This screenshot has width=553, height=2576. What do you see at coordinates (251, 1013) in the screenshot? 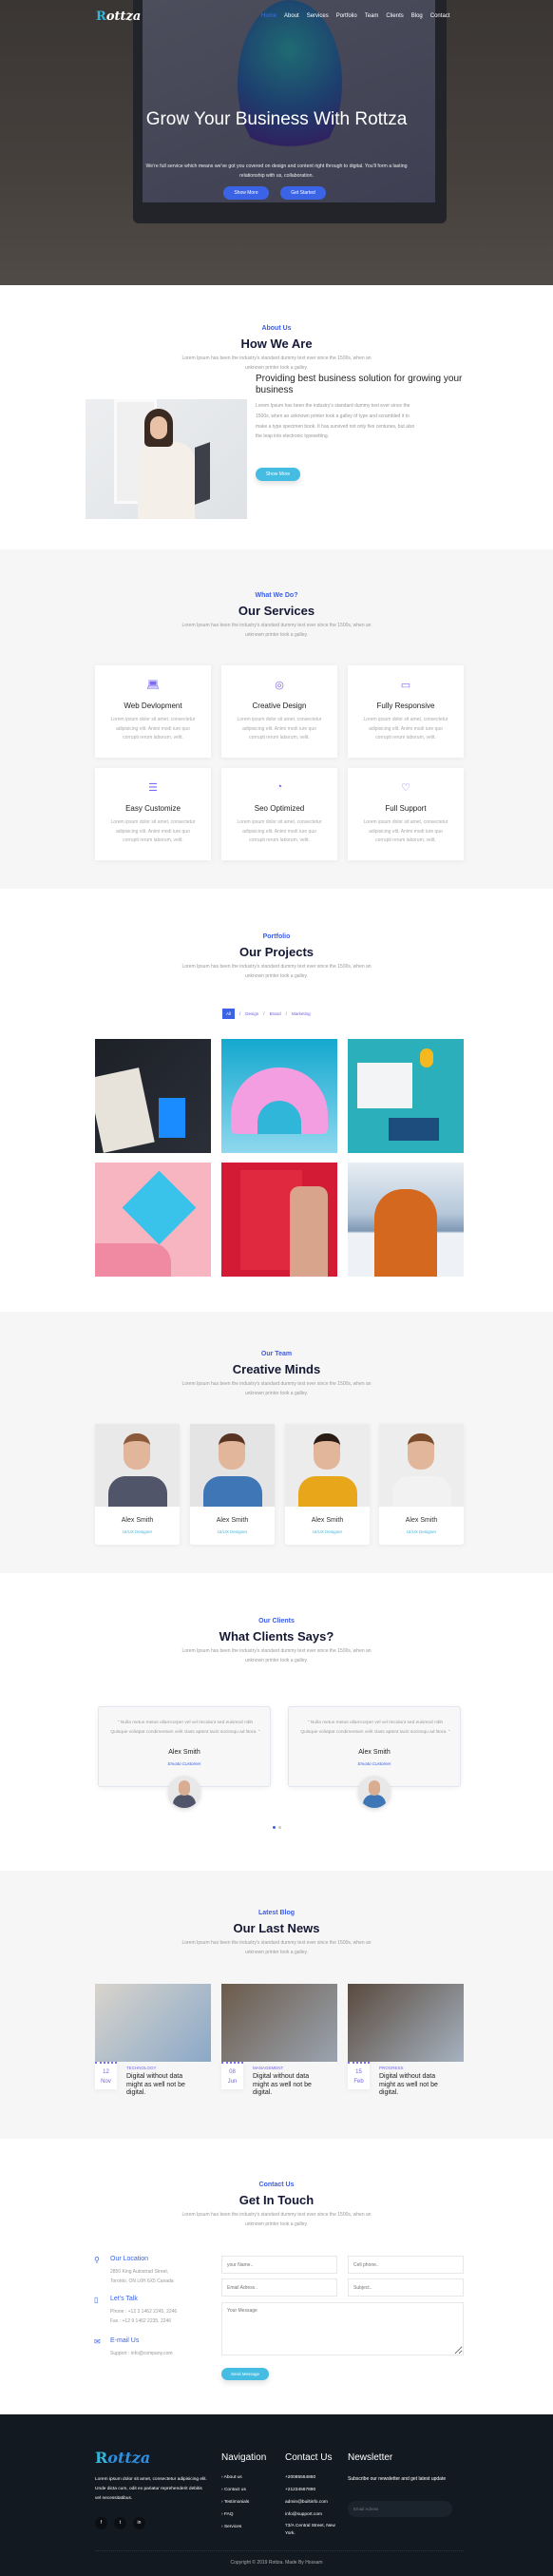
I see `filter-design: Design` at bounding box center [251, 1013].